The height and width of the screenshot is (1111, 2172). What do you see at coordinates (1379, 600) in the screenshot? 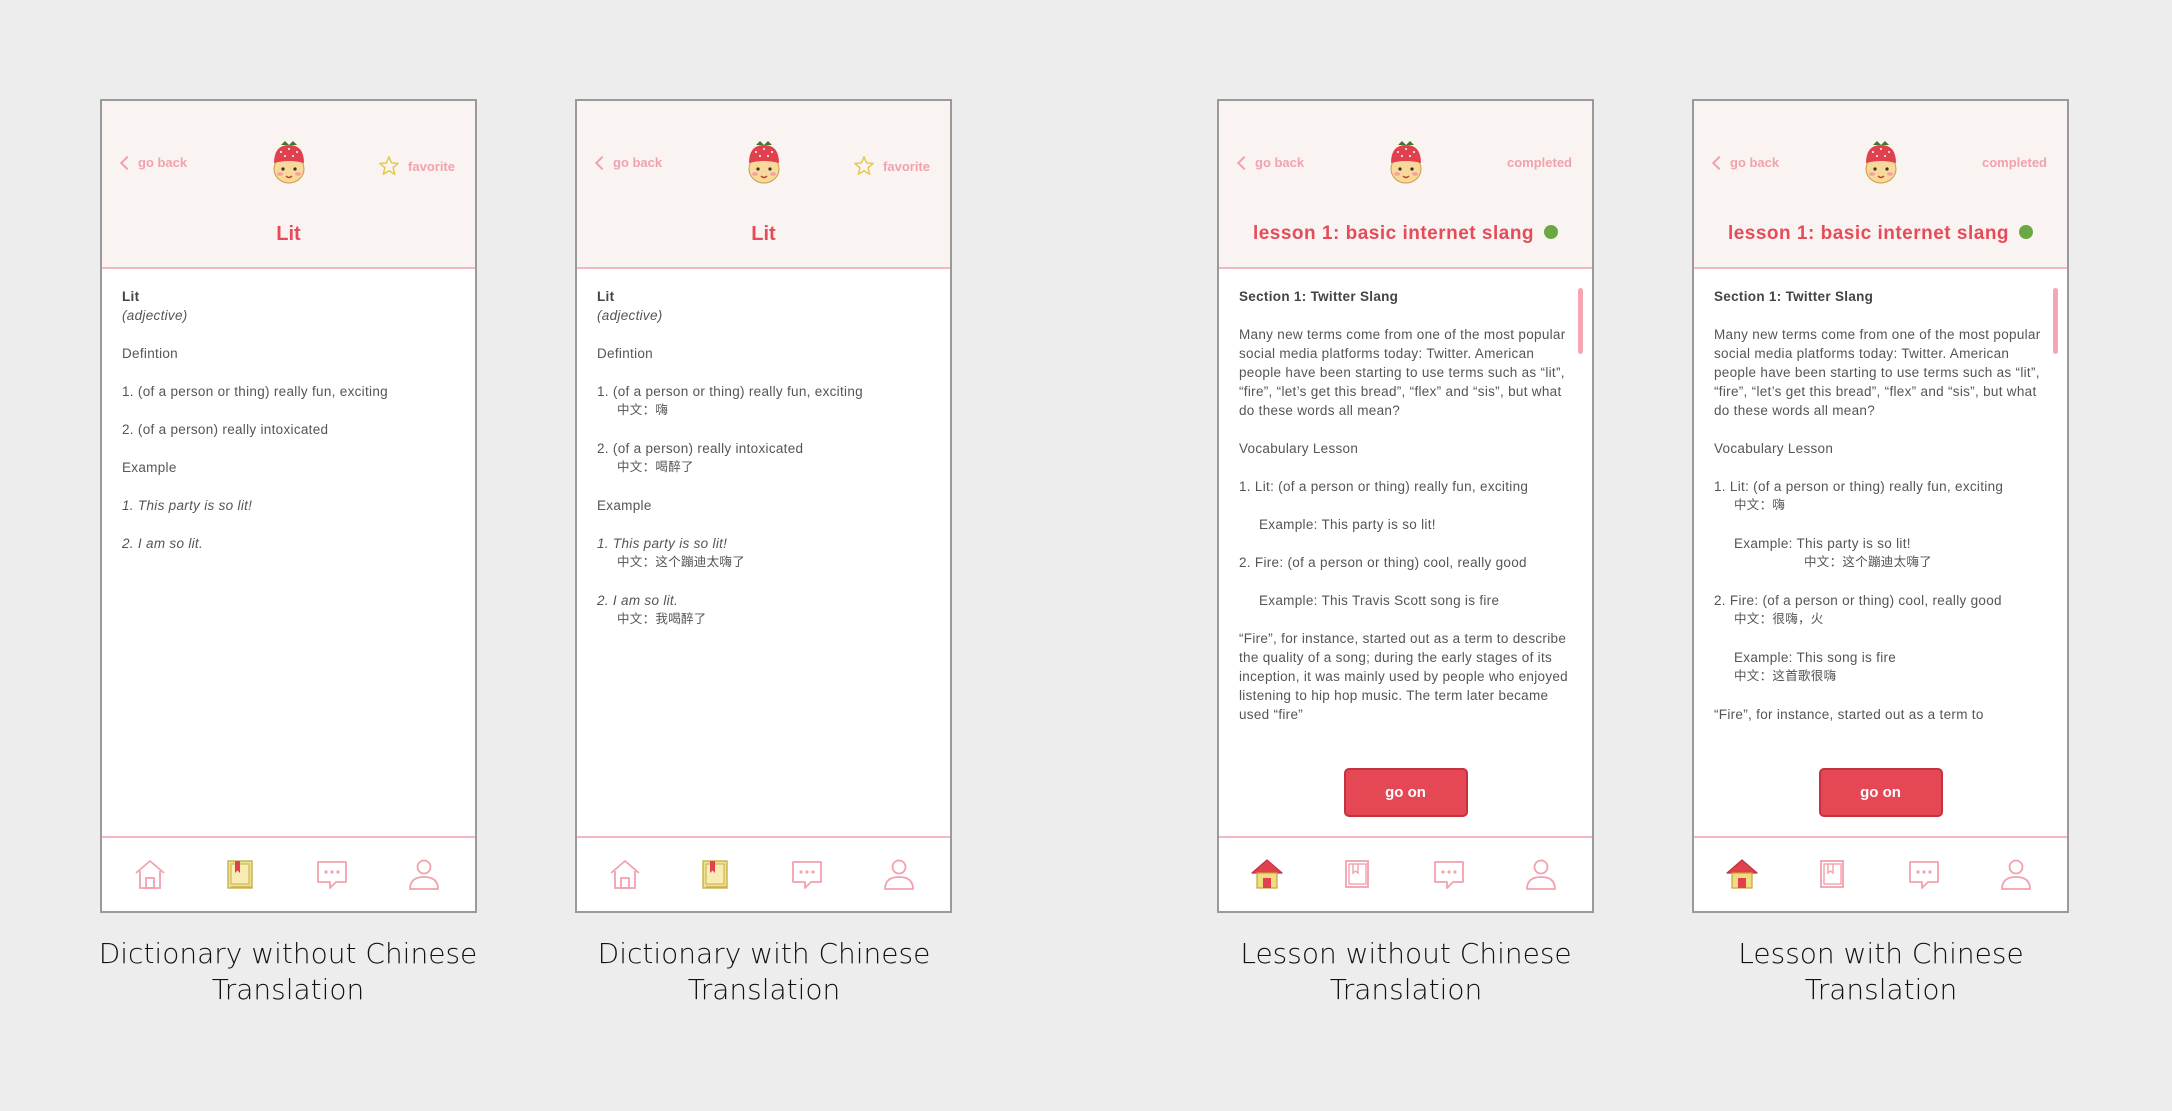
I see `vocab-item-2-example: Example: This Travis Scott song is fire` at bounding box center [1379, 600].